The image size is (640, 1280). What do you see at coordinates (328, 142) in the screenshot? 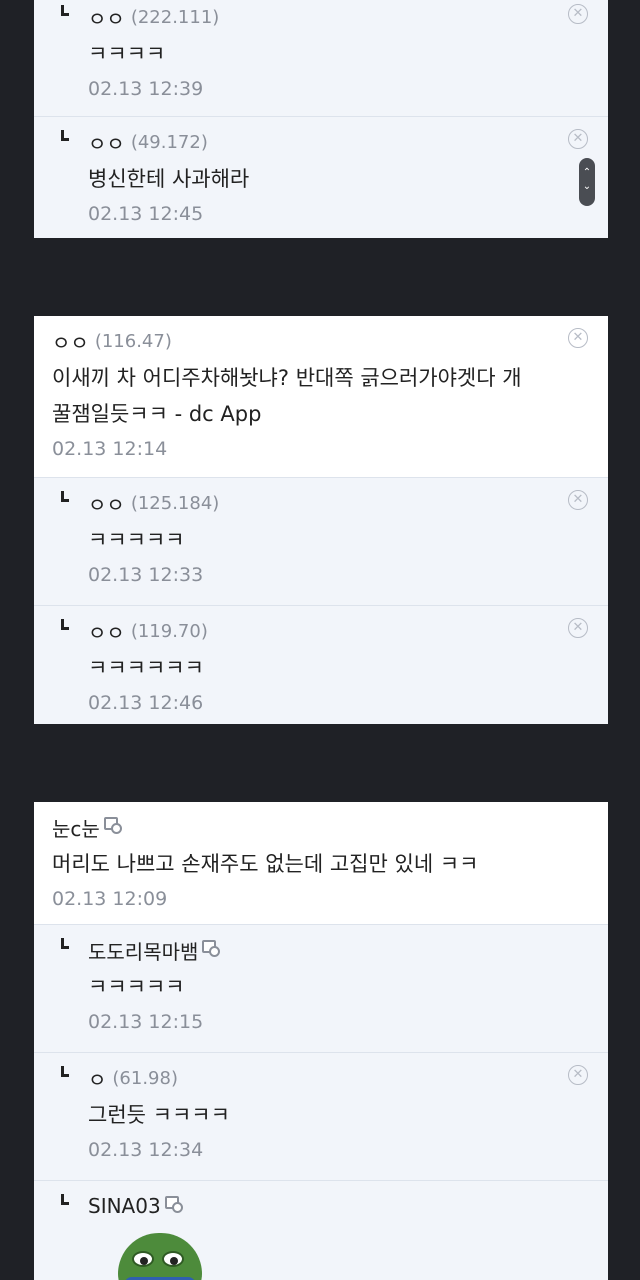
I see `reply-author-line: ㅇㅇ (49.172)` at bounding box center [328, 142].